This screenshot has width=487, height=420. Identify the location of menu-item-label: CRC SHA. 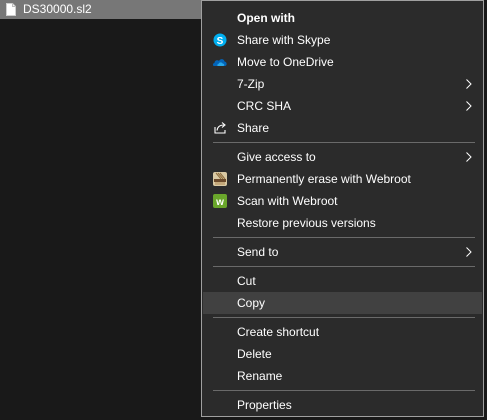
(264, 106).